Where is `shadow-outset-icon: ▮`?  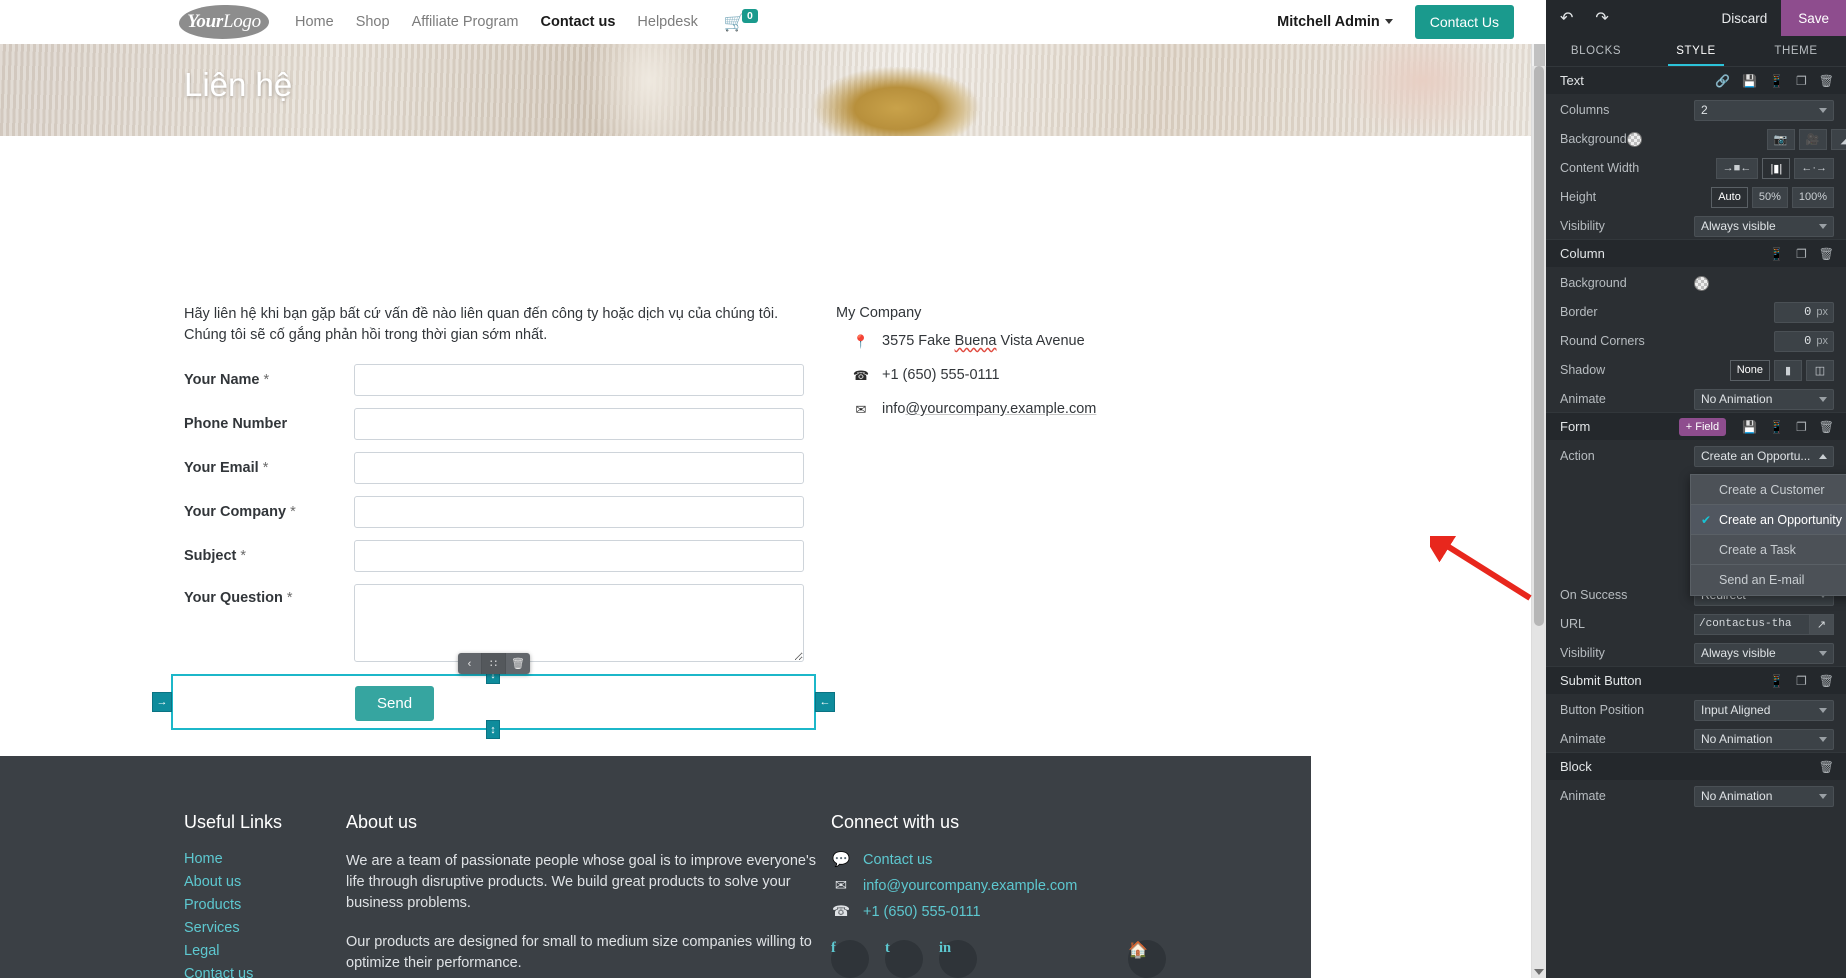
shadow-outset-icon: ▮ is located at coordinates (1788, 370).